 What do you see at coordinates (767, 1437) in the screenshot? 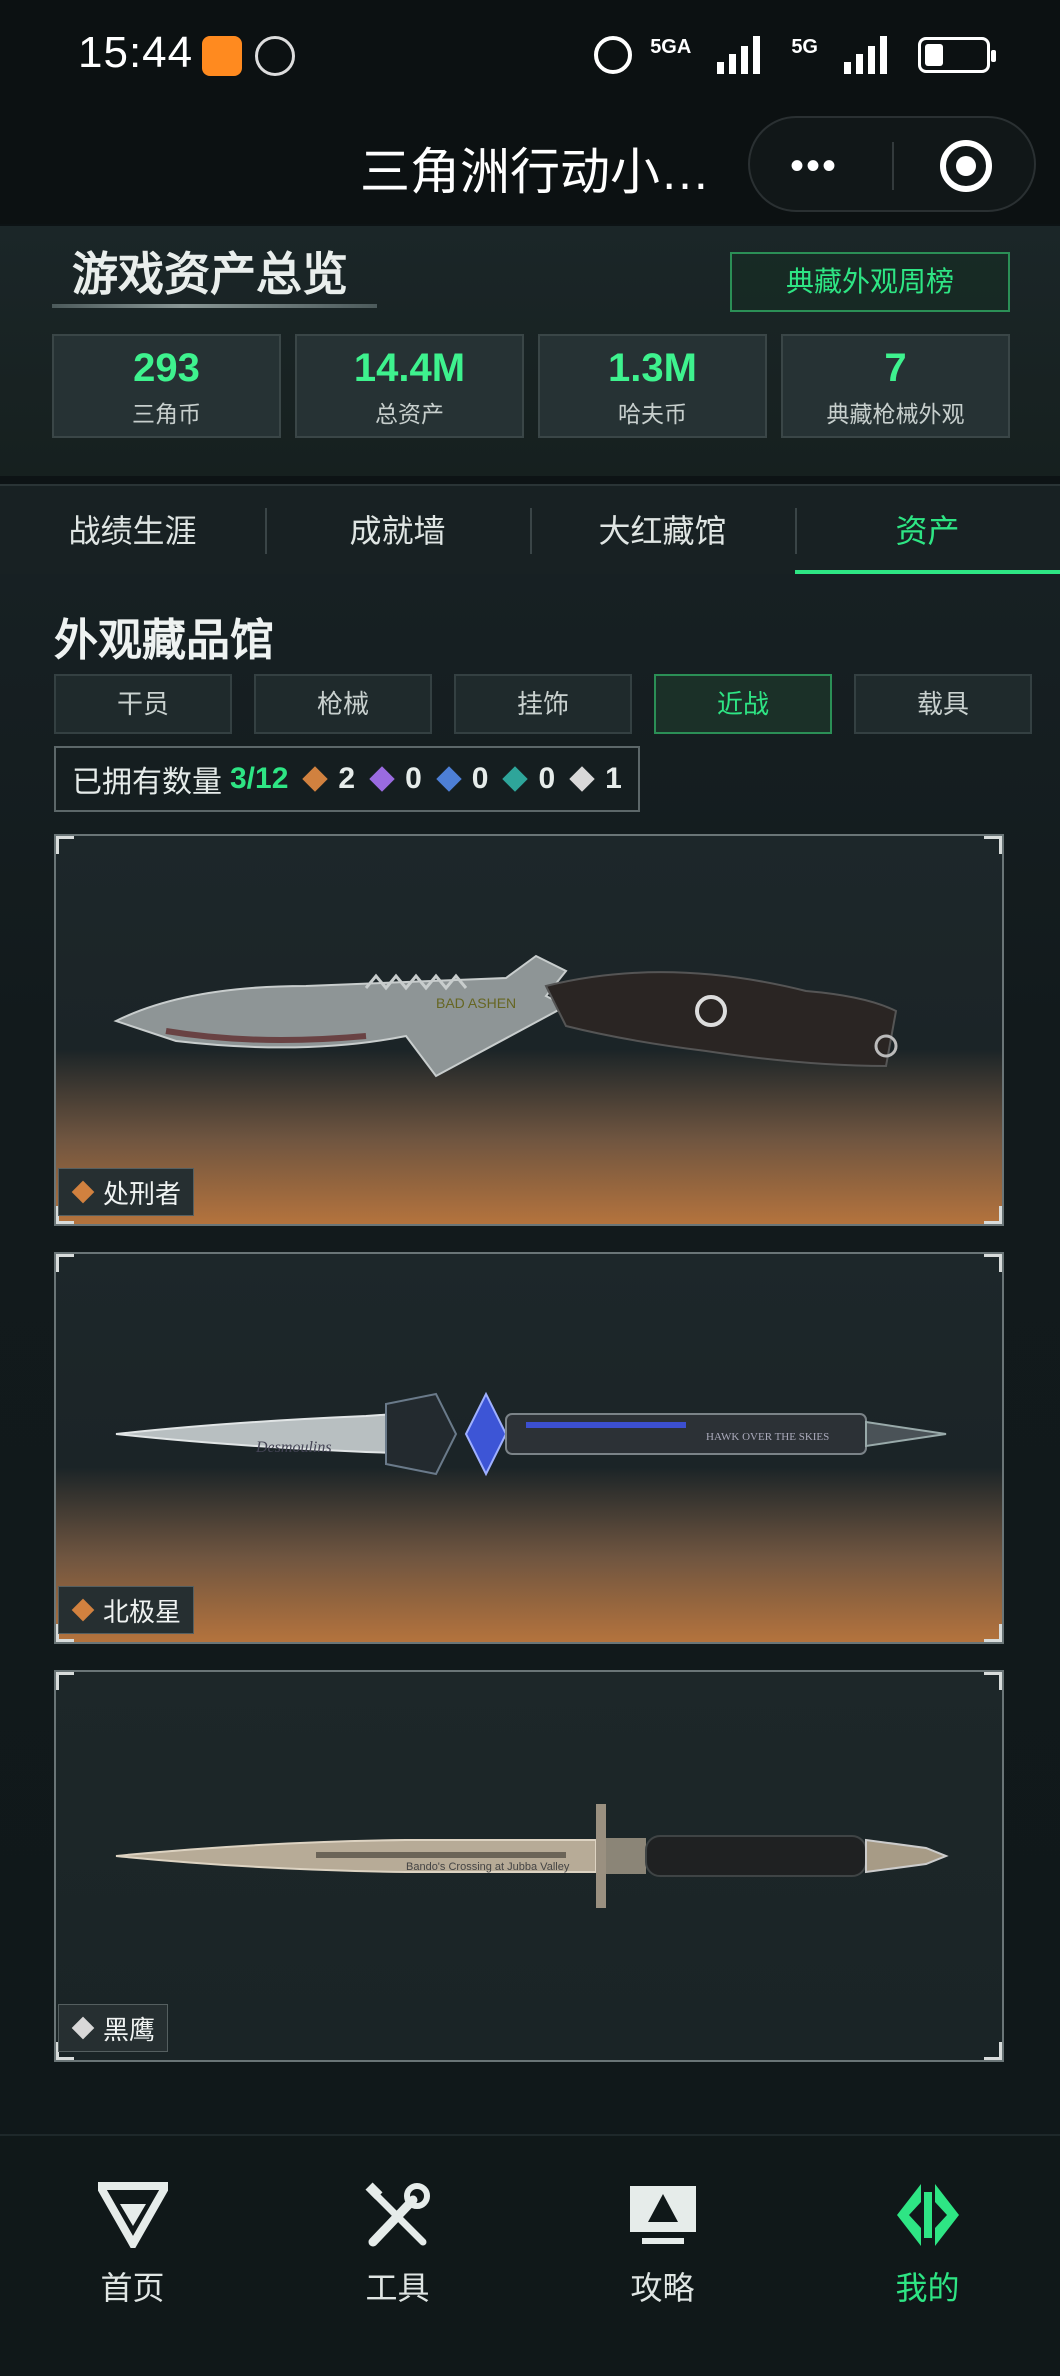
I see `handle-engraving: HAWK OVER THE SKIES` at bounding box center [767, 1437].